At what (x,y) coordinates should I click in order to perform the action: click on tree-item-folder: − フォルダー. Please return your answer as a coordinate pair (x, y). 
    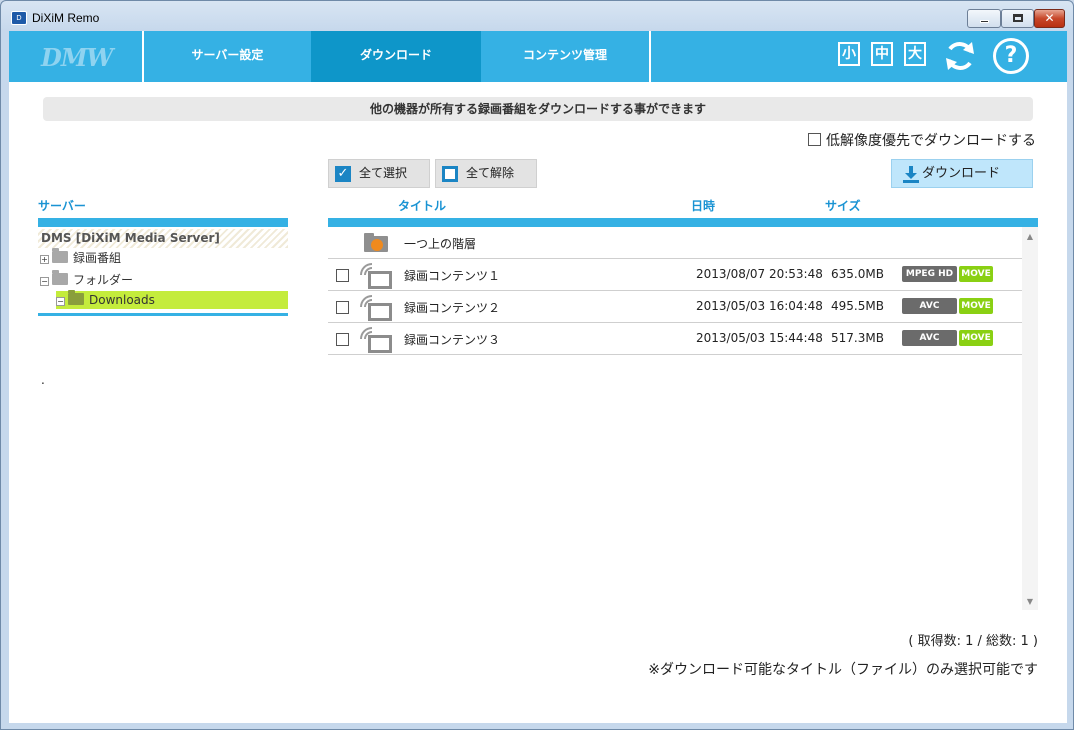
    Looking at the image, I should click on (87, 279).